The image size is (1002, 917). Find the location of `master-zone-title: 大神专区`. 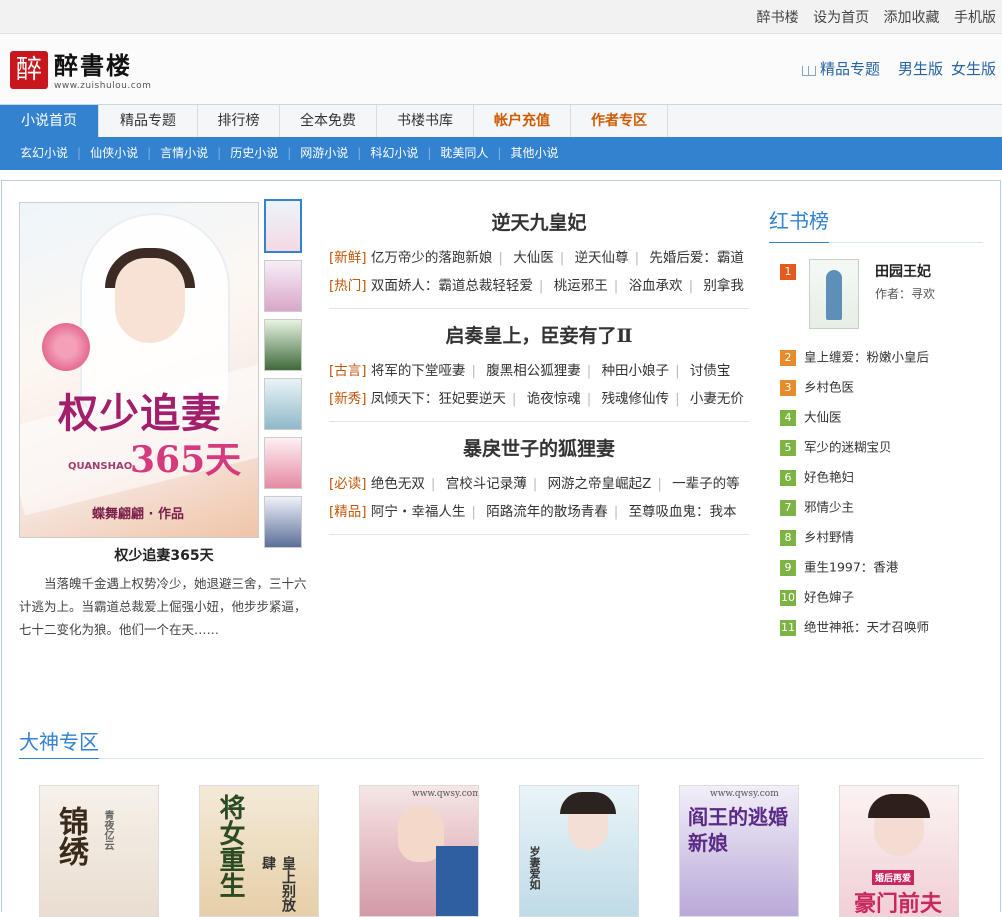

master-zone-title: 大神专区 is located at coordinates (59, 742).